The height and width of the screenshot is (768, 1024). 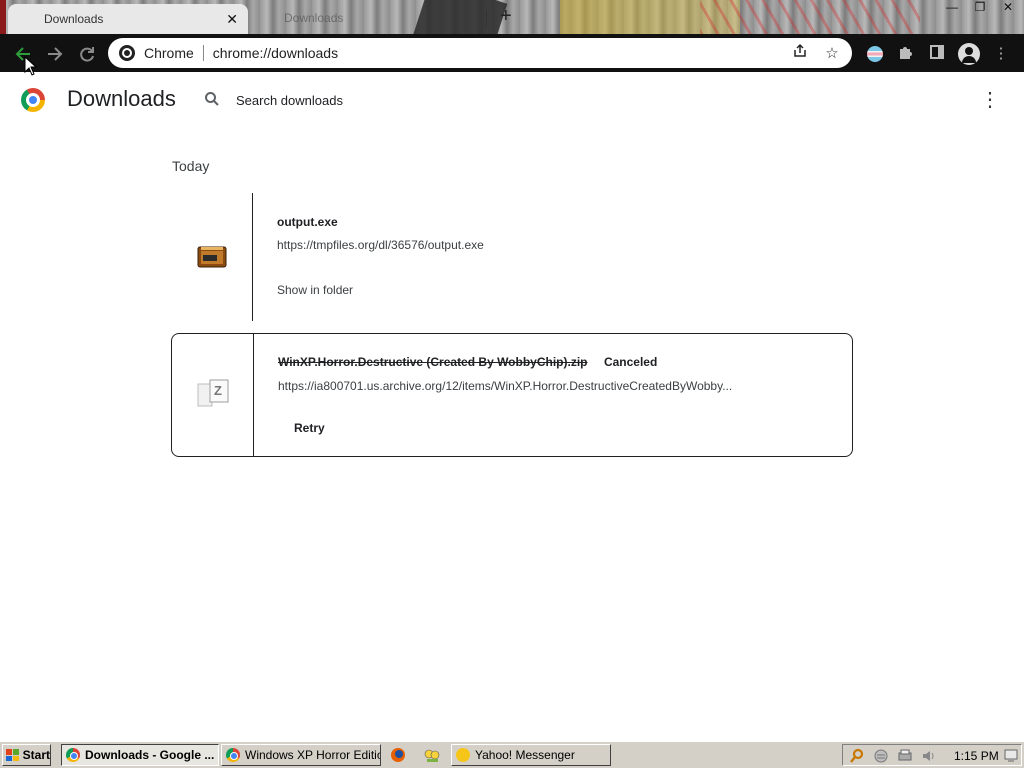 I want to click on extensions-puzzle-icon, so click(x=906, y=54).